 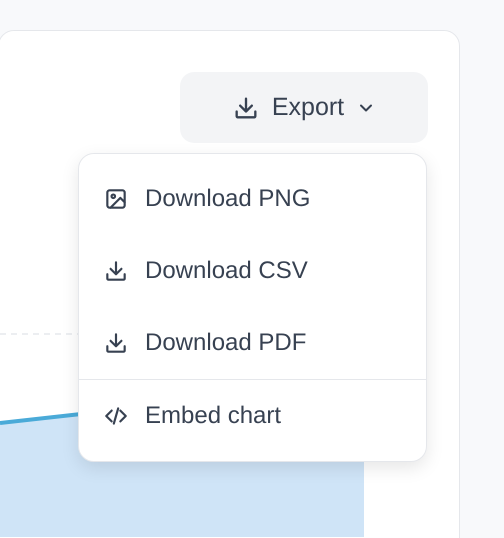 I want to click on menu-item: Download PNG, so click(x=252, y=199).